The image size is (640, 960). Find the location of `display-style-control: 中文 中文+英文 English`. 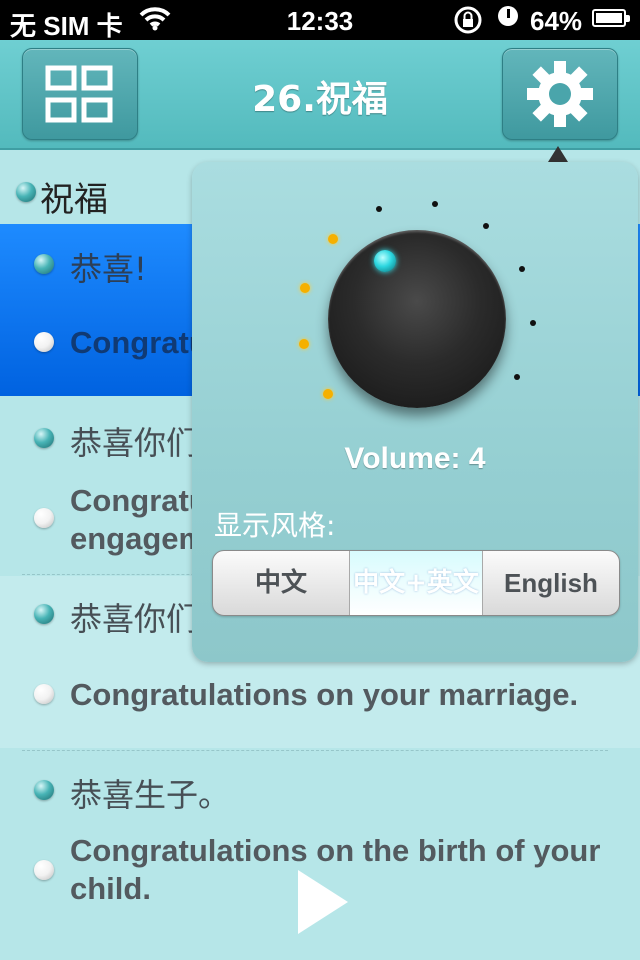

display-style-control: 中文 中文+英文 English is located at coordinates (416, 583).